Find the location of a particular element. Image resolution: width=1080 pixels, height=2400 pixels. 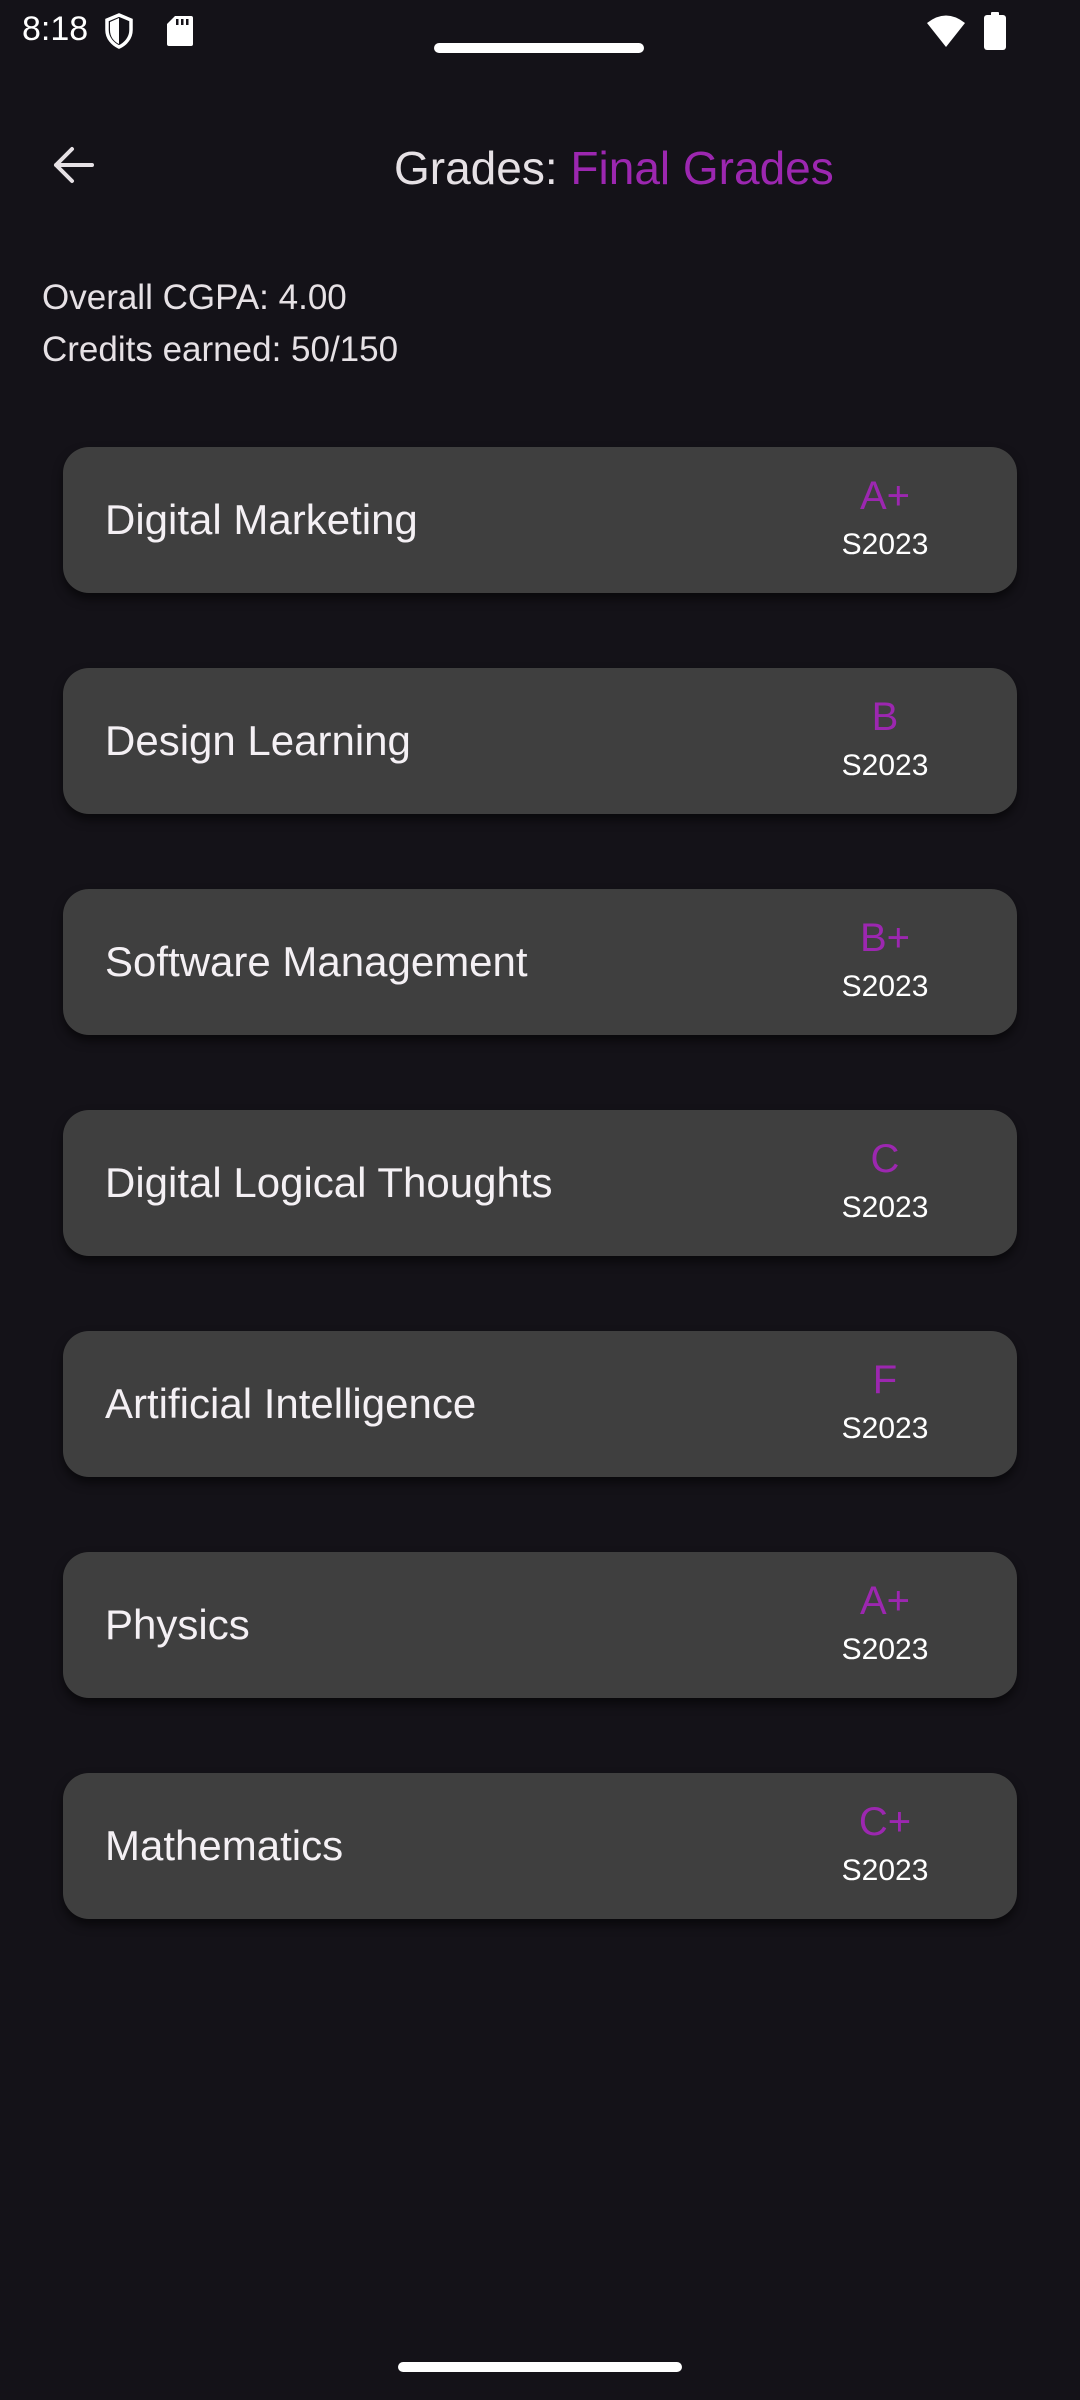

course-card: Mathematics C+ S2023 is located at coordinates (540, 1846).